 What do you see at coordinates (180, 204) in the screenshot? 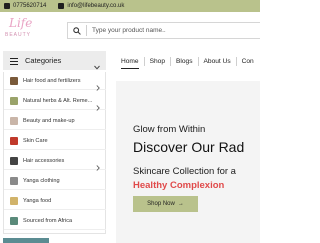
I see `arrow-right-icon: →` at bounding box center [180, 204].